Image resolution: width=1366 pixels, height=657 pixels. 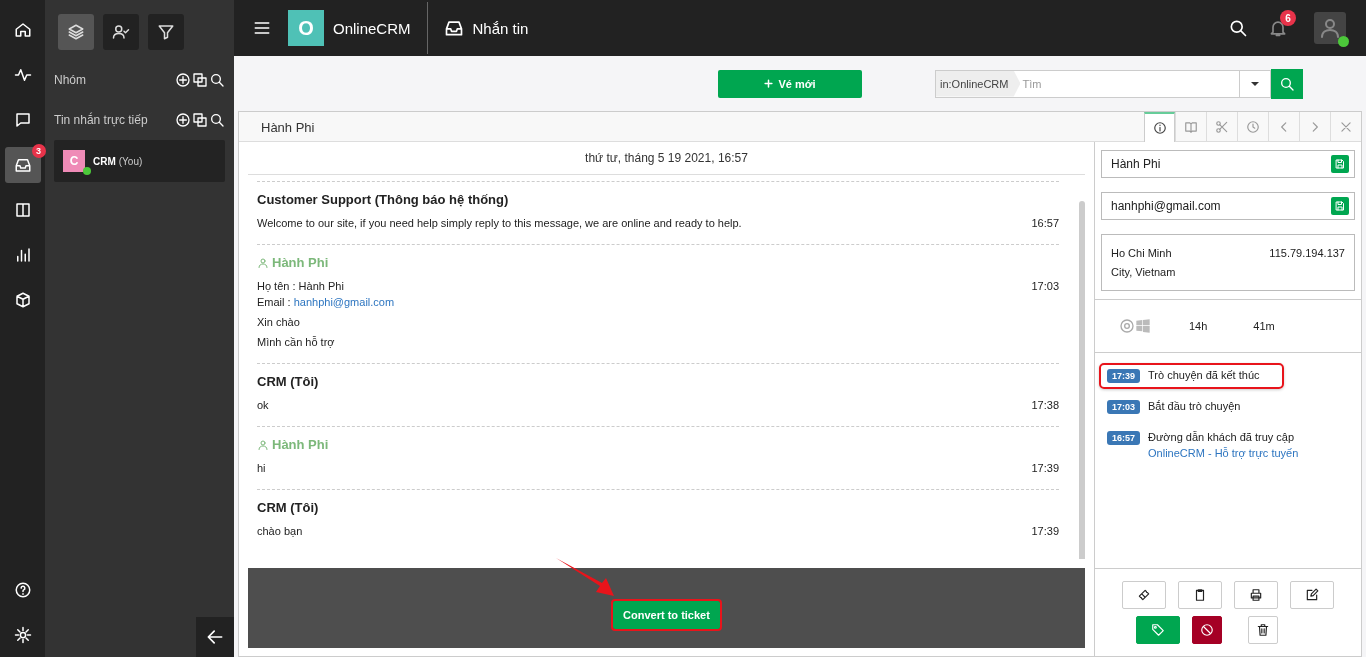 I want to click on message-text: Welcome to our site, if you need help simply reply to this message, we are online and ready to help., so click(x=499, y=223).